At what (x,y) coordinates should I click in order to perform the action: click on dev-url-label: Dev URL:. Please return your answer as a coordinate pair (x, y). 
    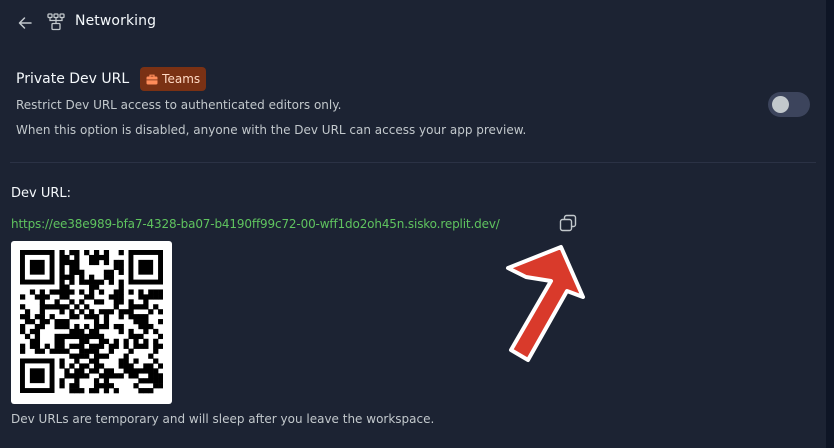
    Looking at the image, I should click on (41, 193).